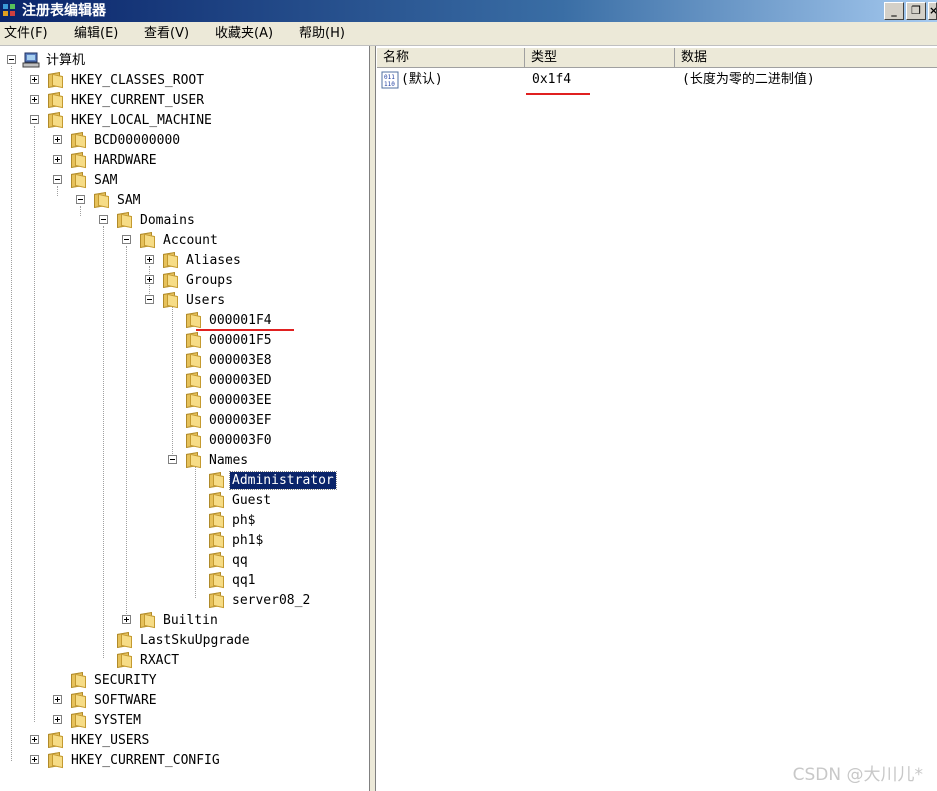 Image resolution: width=937 pixels, height=791 pixels. Describe the element at coordinates (244, 520) in the screenshot. I see `tree-label: ph$` at that location.